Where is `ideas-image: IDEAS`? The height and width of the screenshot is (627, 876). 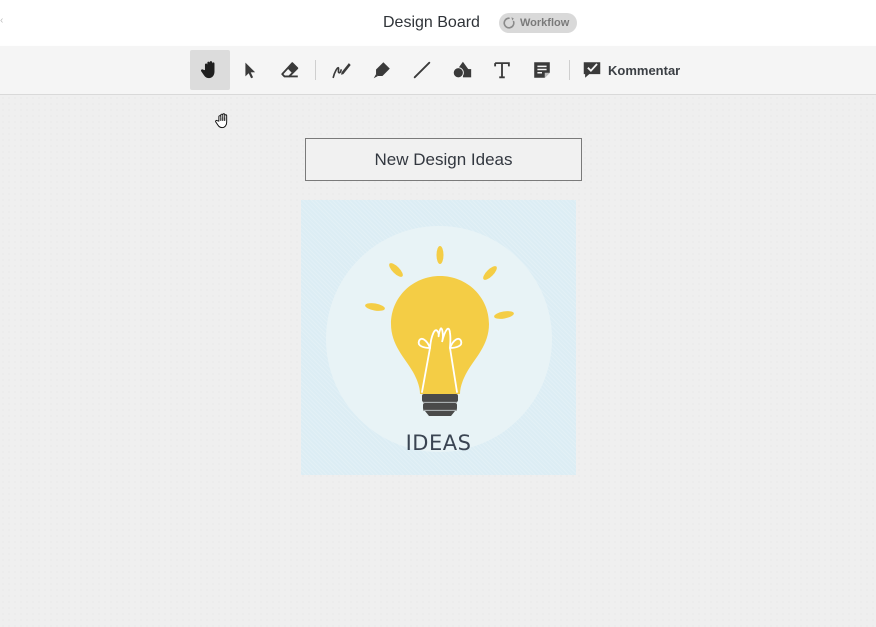
ideas-image: IDEAS is located at coordinates (438, 337).